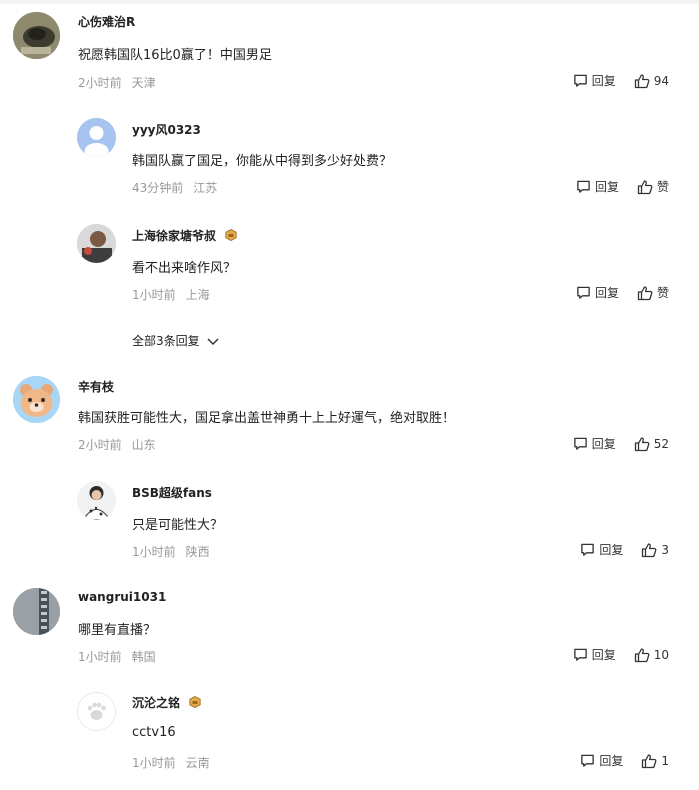 The image size is (699, 790). What do you see at coordinates (621, 80) in the screenshot?
I see `comment-actions: 回复 94` at bounding box center [621, 80].